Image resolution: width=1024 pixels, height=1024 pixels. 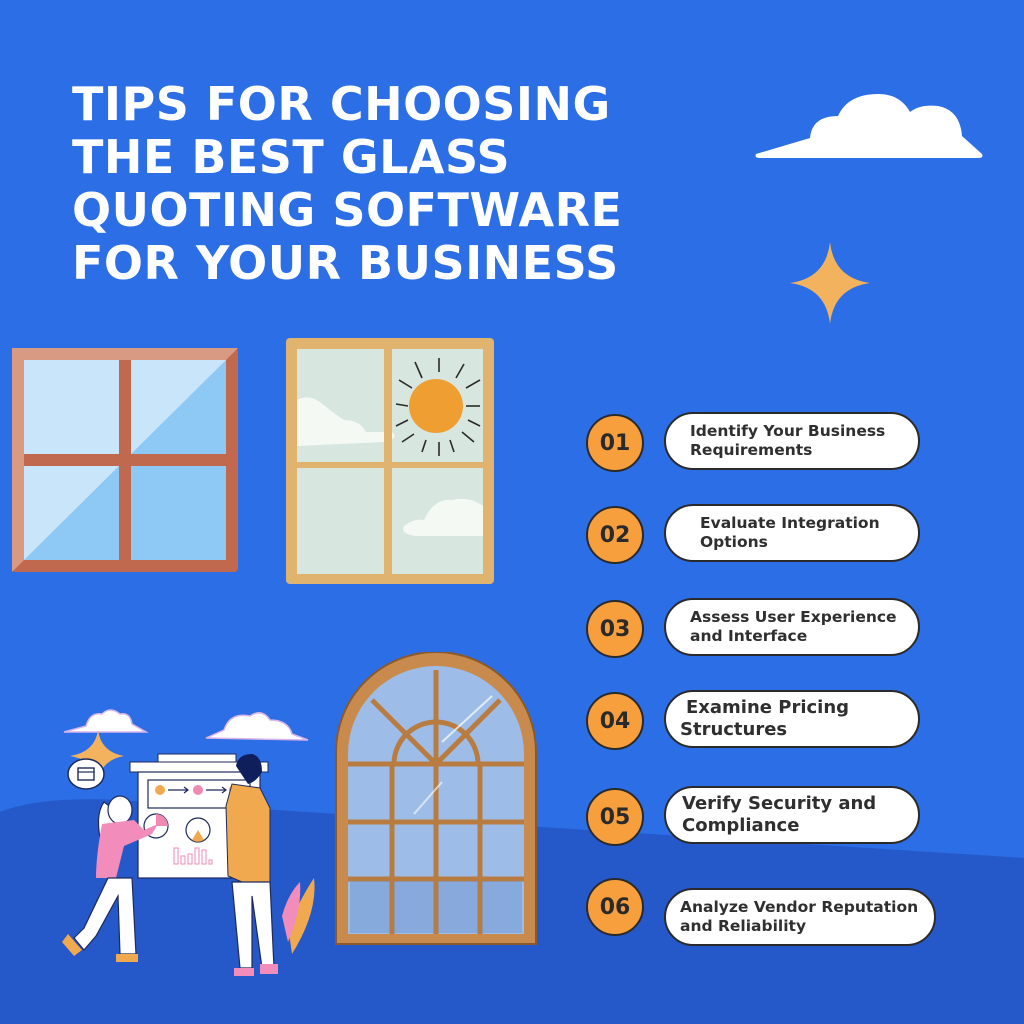 I want to click on arched-window-icon, so click(x=436, y=798).